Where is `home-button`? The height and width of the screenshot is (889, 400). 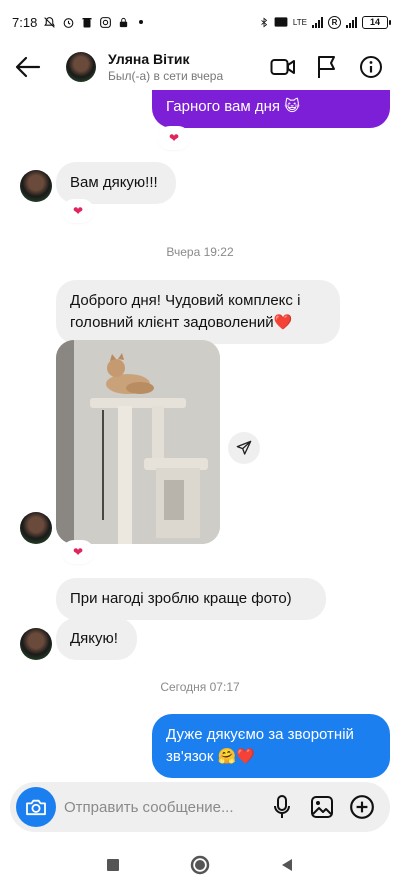 home-button is located at coordinates (200, 865).